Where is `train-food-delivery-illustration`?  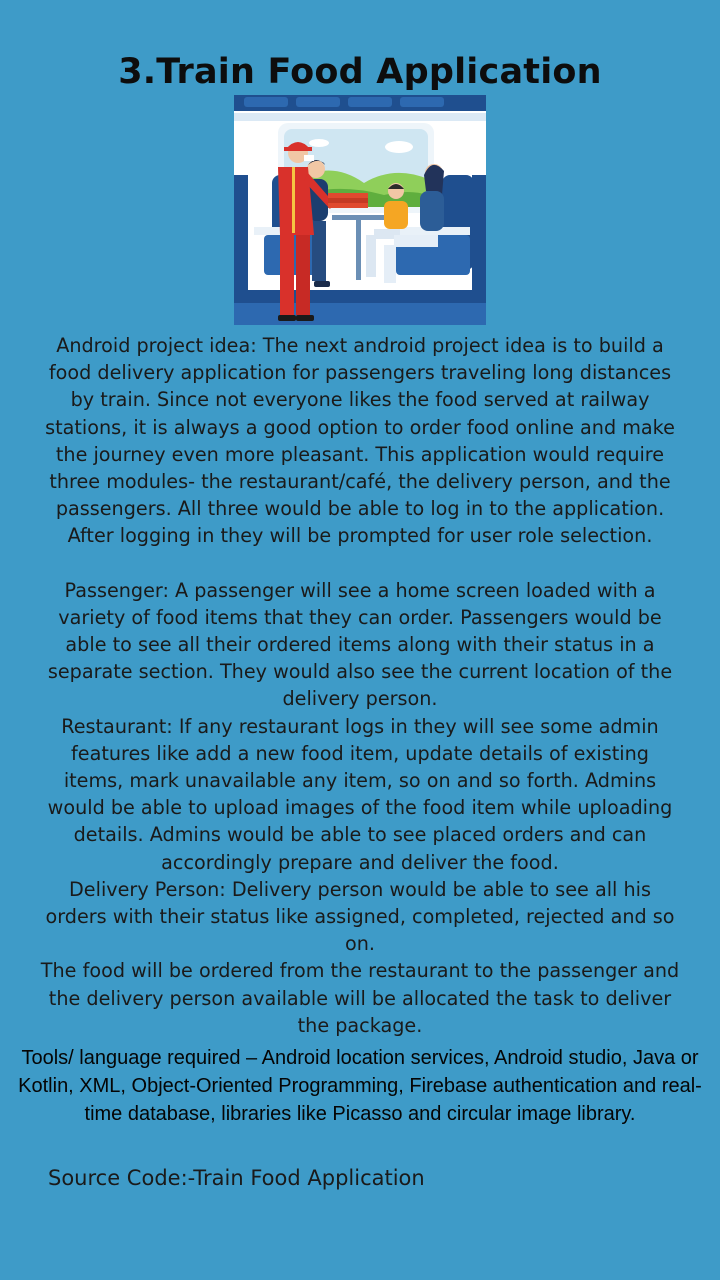
train-food-delivery-illustration is located at coordinates (360, 210).